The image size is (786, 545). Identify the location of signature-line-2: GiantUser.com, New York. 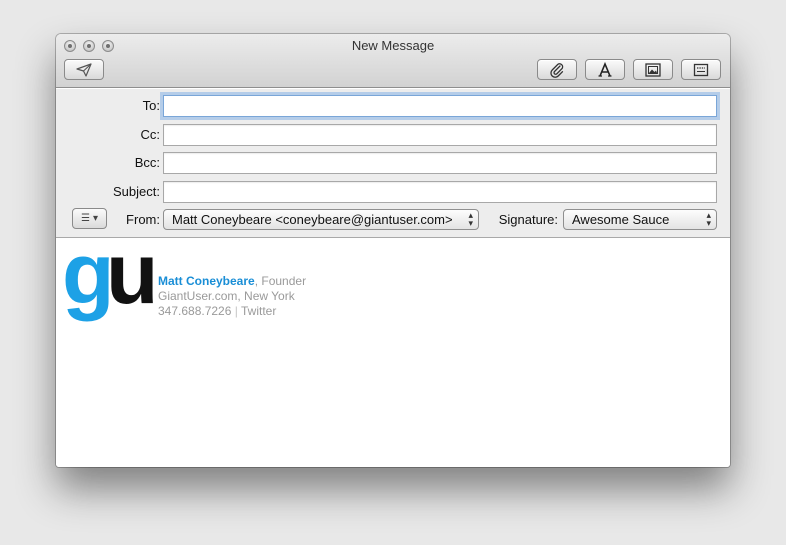
(226, 296).